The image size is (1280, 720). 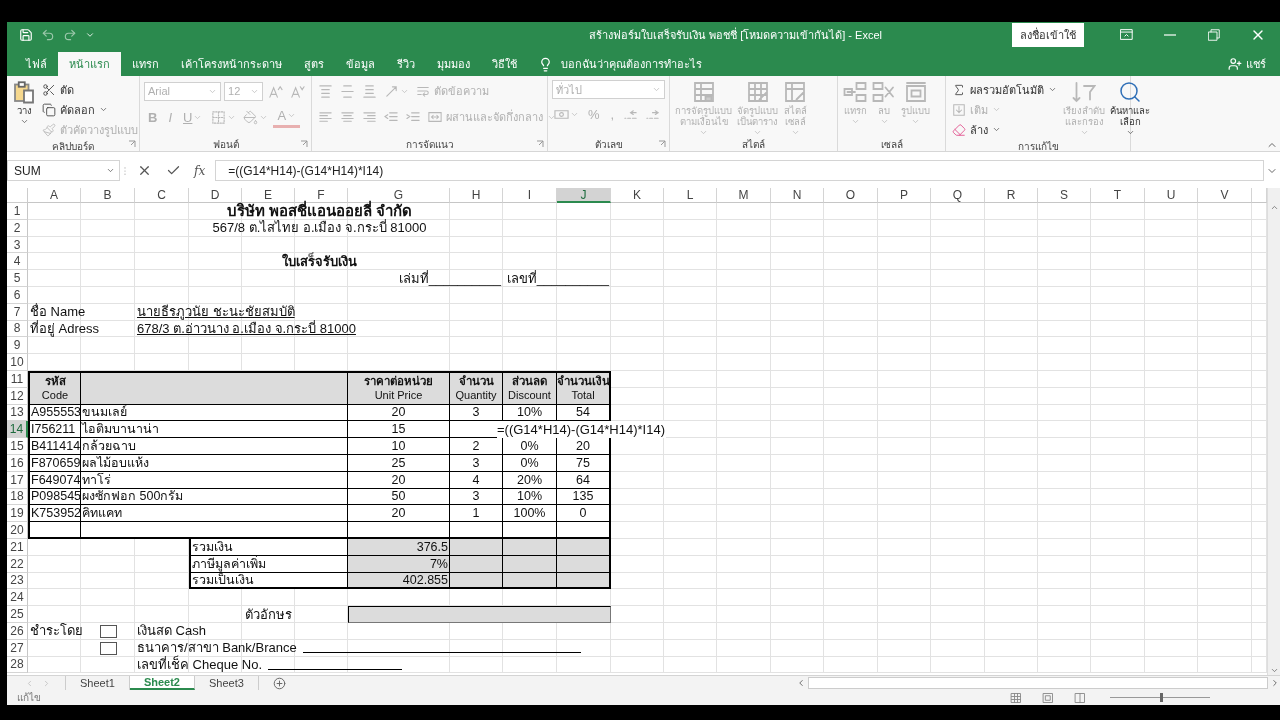 What do you see at coordinates (89, 64) in the screenshot?
I see `ribbon-tab: หน้าแรก` at bounding box center [89, 64].